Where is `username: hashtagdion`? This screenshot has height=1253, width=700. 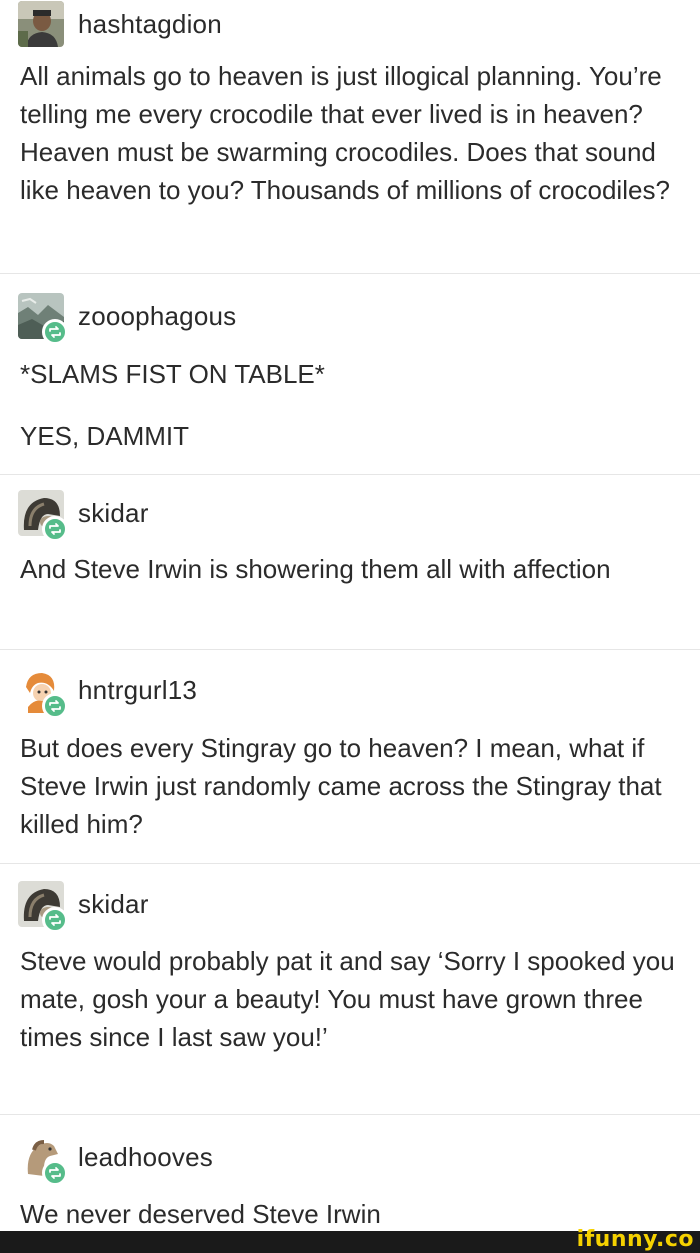
username: hashtagdion is located at coordinates (150, 24).